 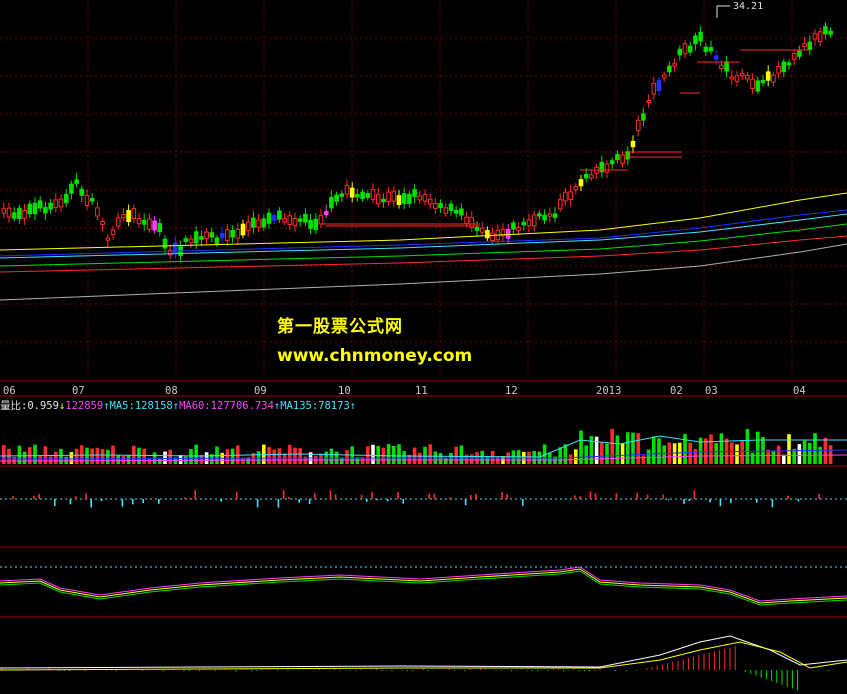 What do you see at coordinates (84, 406) in the screenshot?
I see `volume-value: 122859` at bounding box center [84, 406].